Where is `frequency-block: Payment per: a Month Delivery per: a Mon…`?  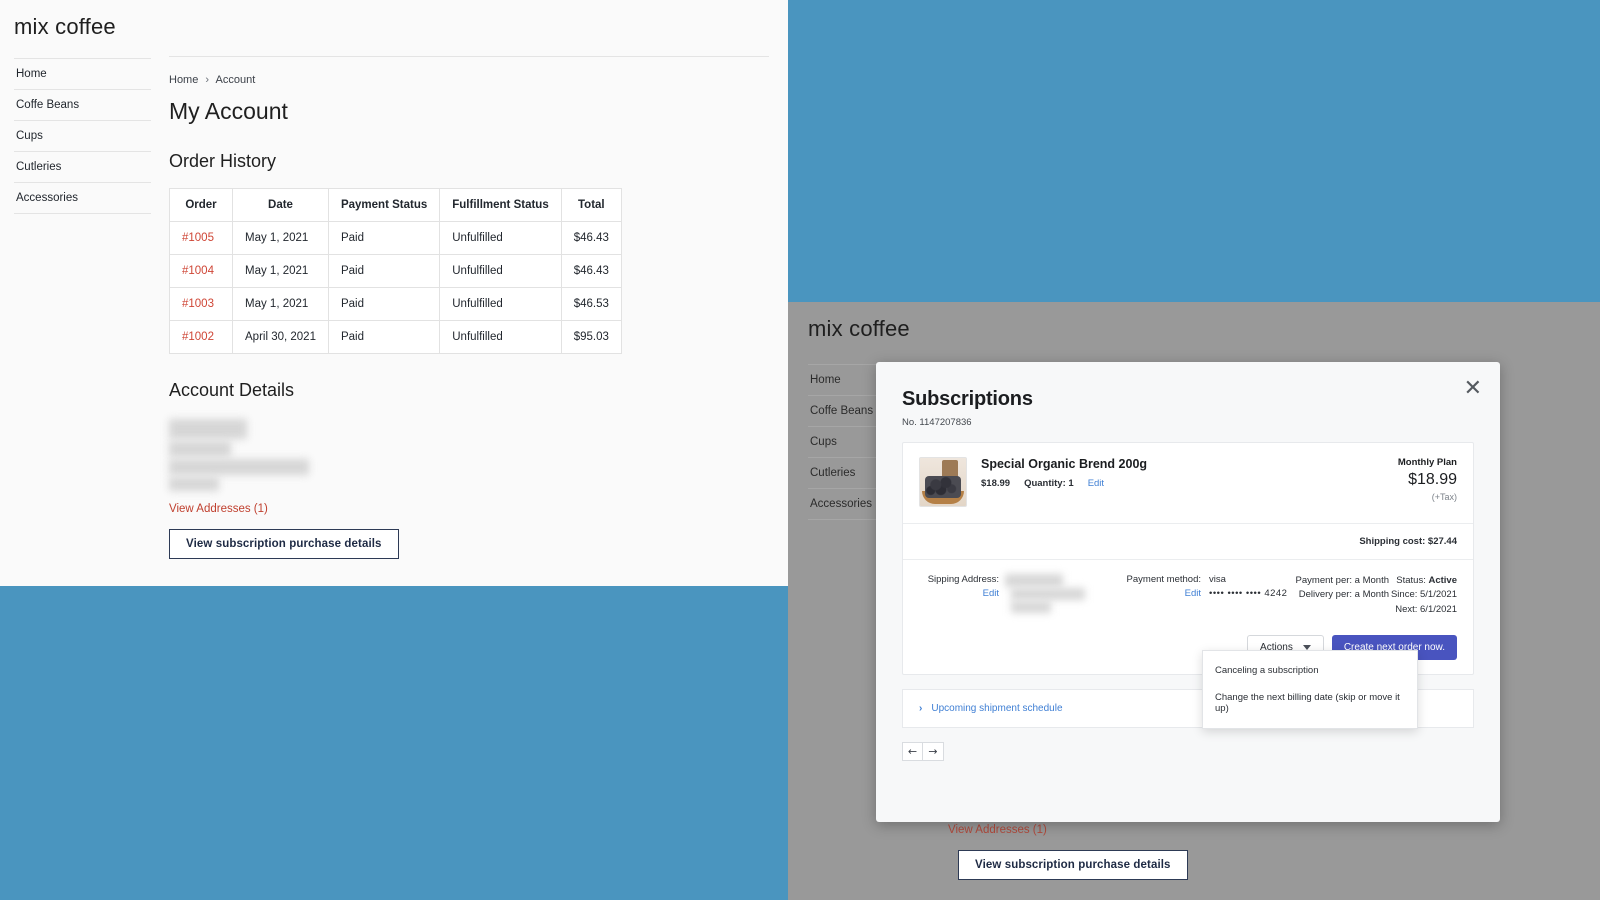
frequency-block: Payment per: a Month Delivery per: a Mon… is located at coordinates (1339, 595).